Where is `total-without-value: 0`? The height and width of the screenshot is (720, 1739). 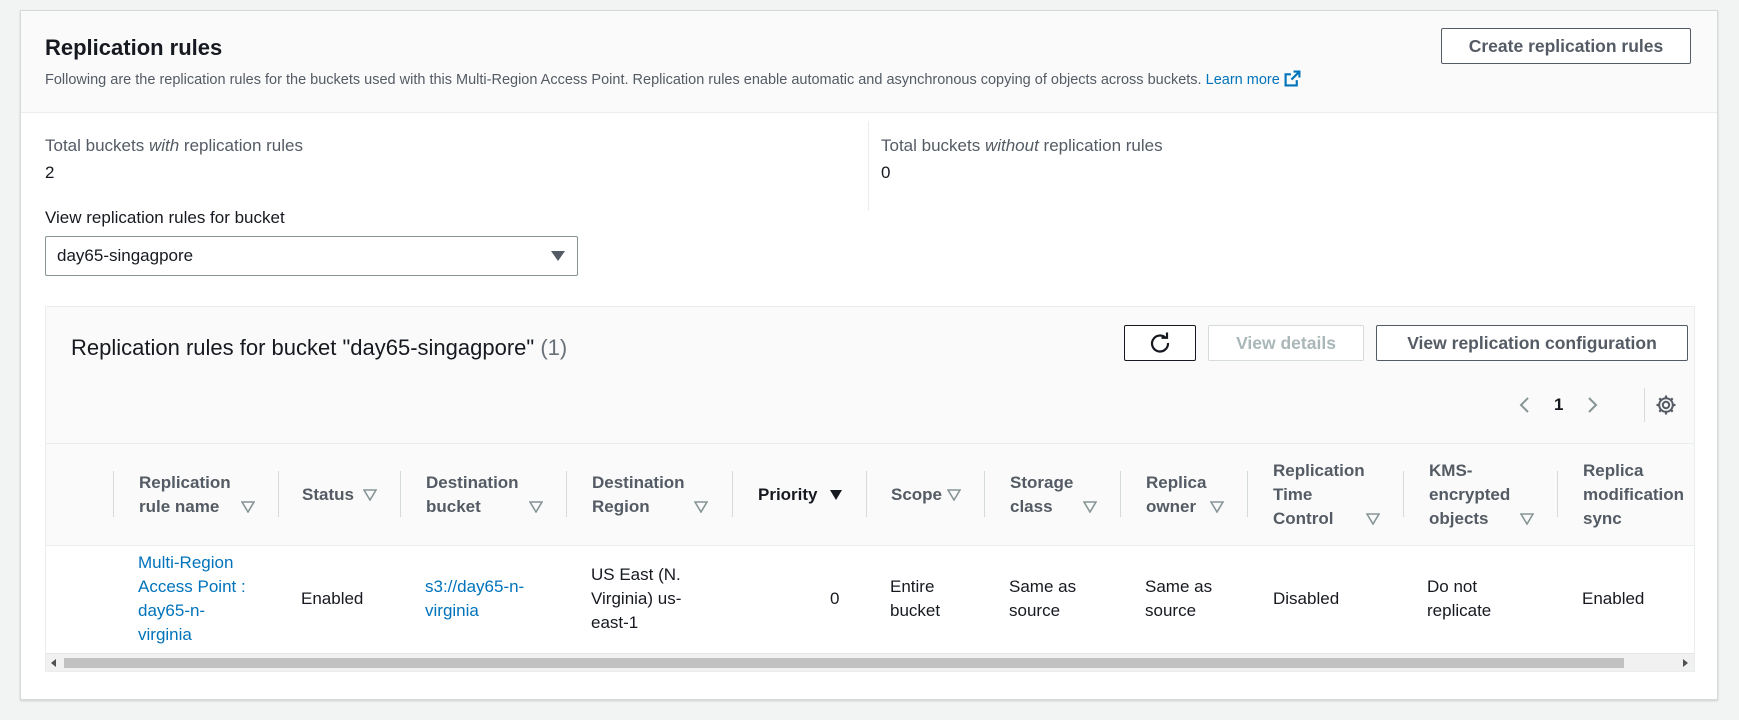
total-without-value: 0 is located at coordinates (886, 172).